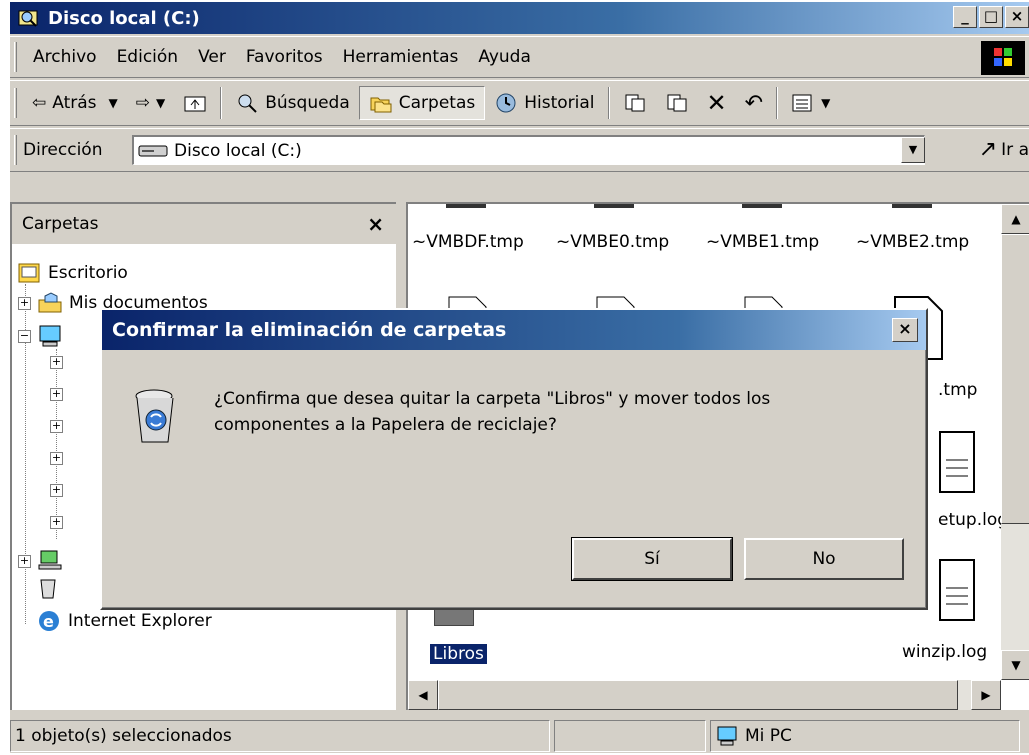 This screenshot has height=755, width=1029. What do you see at coordinates (401, 57) in the screenshot?
I see `menu-herramientas: Herramientas` at bounding box center [401, 57].